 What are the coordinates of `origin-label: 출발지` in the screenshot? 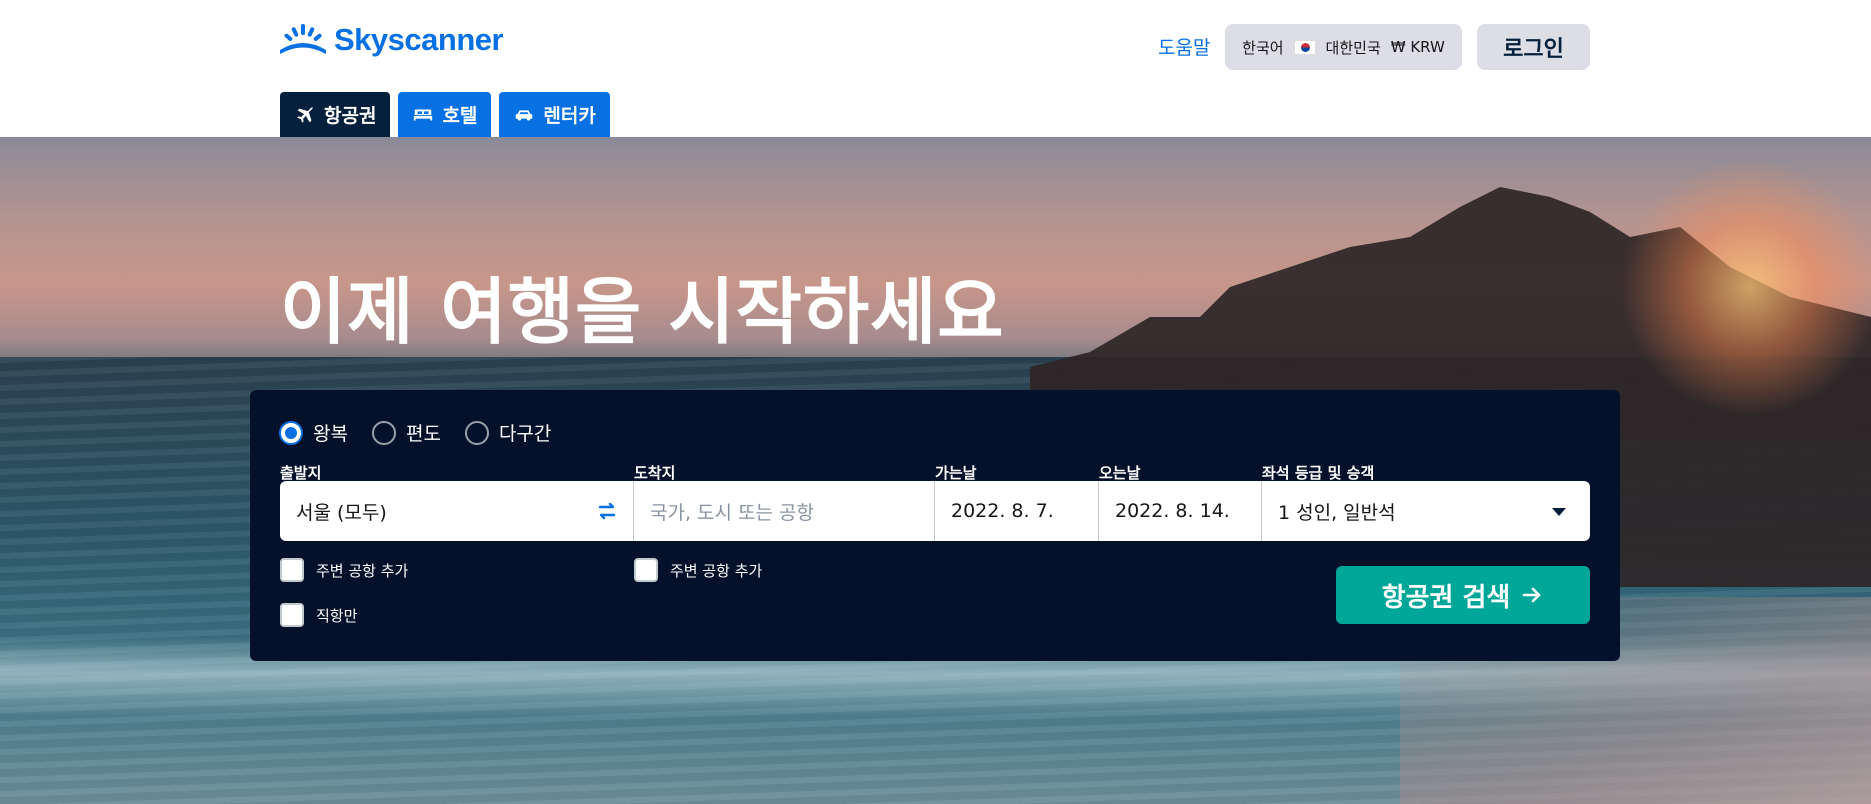 It's located at (301, 473).